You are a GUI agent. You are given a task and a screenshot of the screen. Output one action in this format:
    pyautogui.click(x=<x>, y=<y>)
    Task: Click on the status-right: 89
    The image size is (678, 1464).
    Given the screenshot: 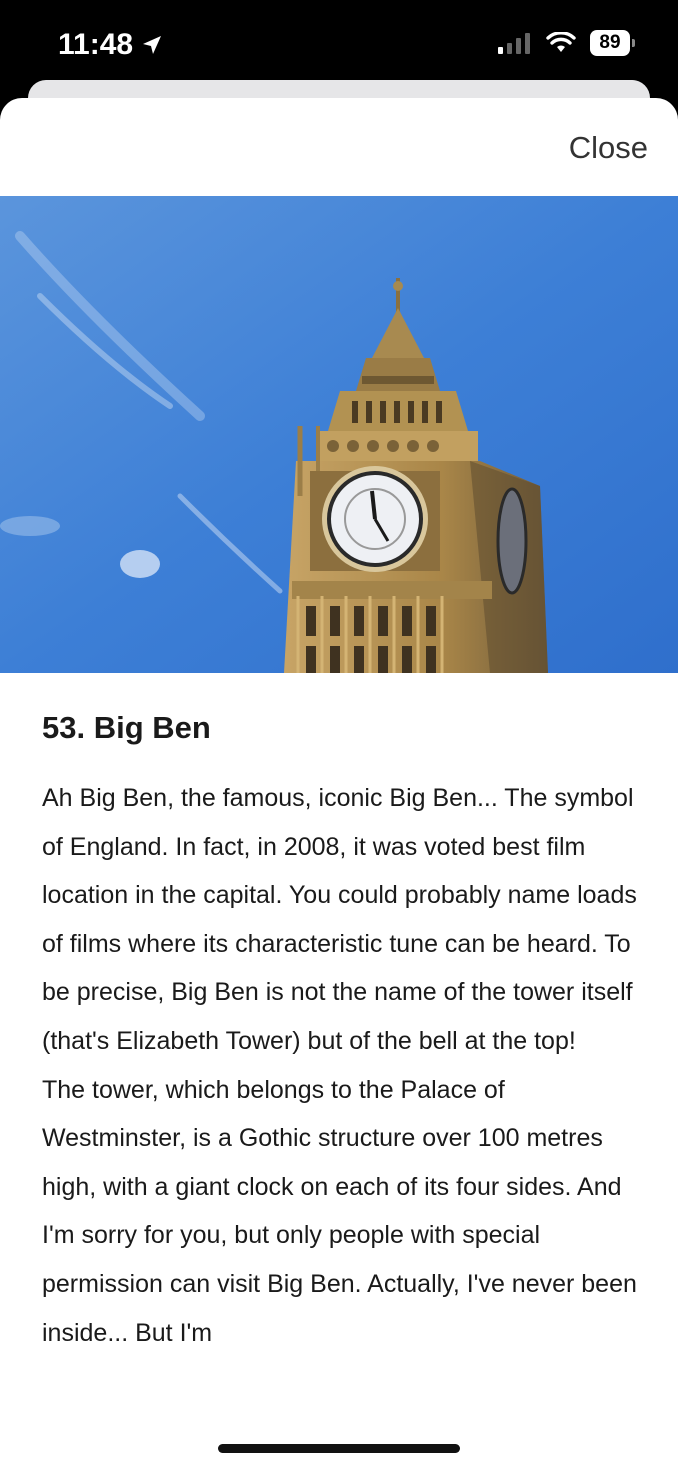 What is the action you would take?
    pyautogui.click(x=566, y=43)
    